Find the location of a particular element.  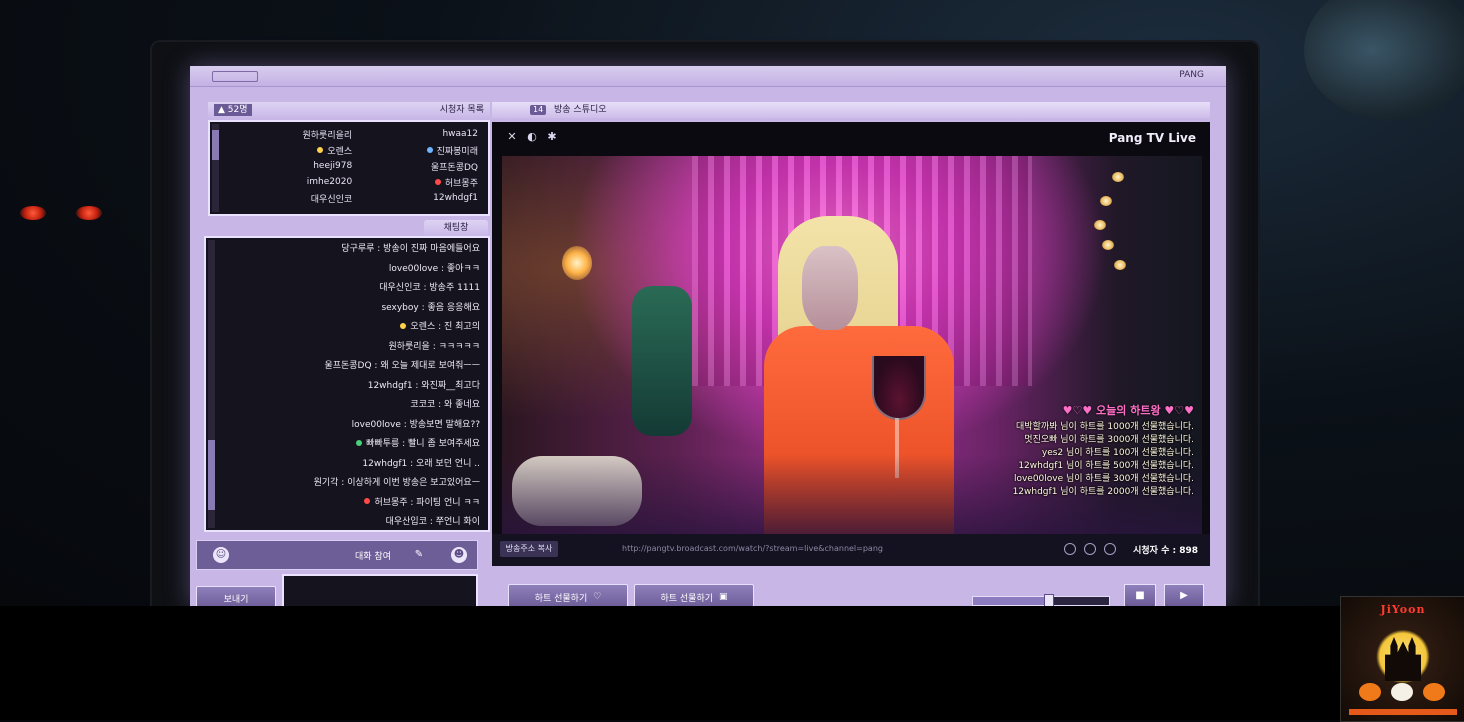

paperclip-icon: ✎ is located at coordinates (419, 555).